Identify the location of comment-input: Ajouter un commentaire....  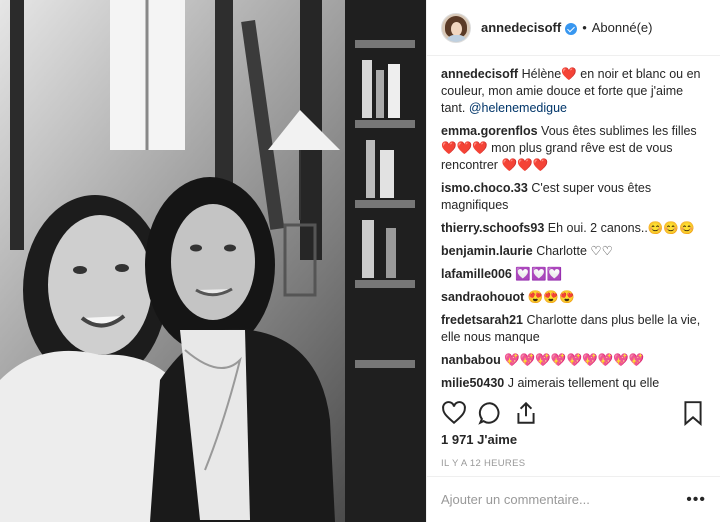
(563, 499).